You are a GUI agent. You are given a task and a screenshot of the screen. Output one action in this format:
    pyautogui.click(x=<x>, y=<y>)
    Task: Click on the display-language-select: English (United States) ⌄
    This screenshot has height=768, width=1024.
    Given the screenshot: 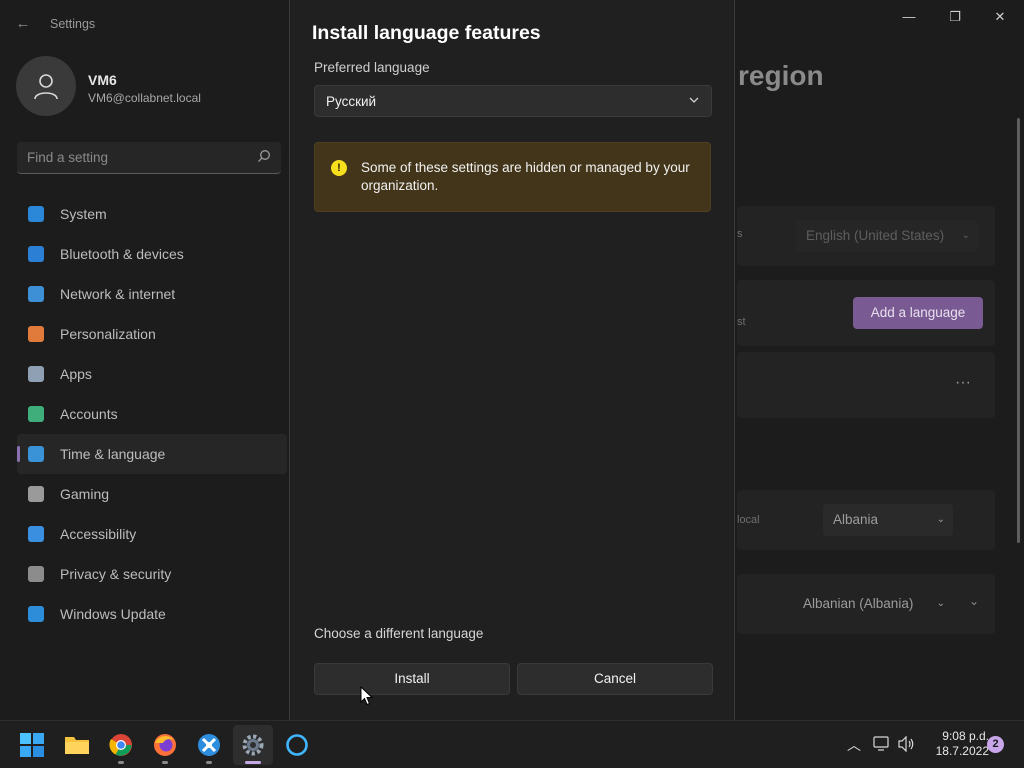 What is the action you would take?
    pyautogui.click(x=887, y=236)
    